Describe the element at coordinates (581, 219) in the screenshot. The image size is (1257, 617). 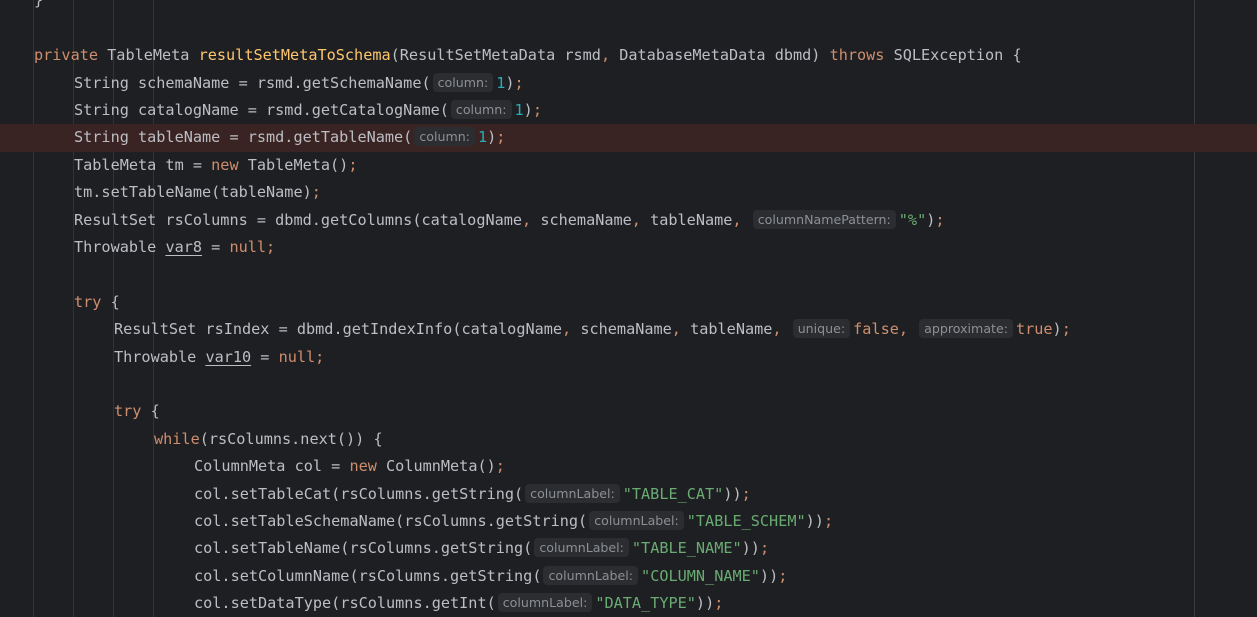
I see `code-token: schemaName` at that location.